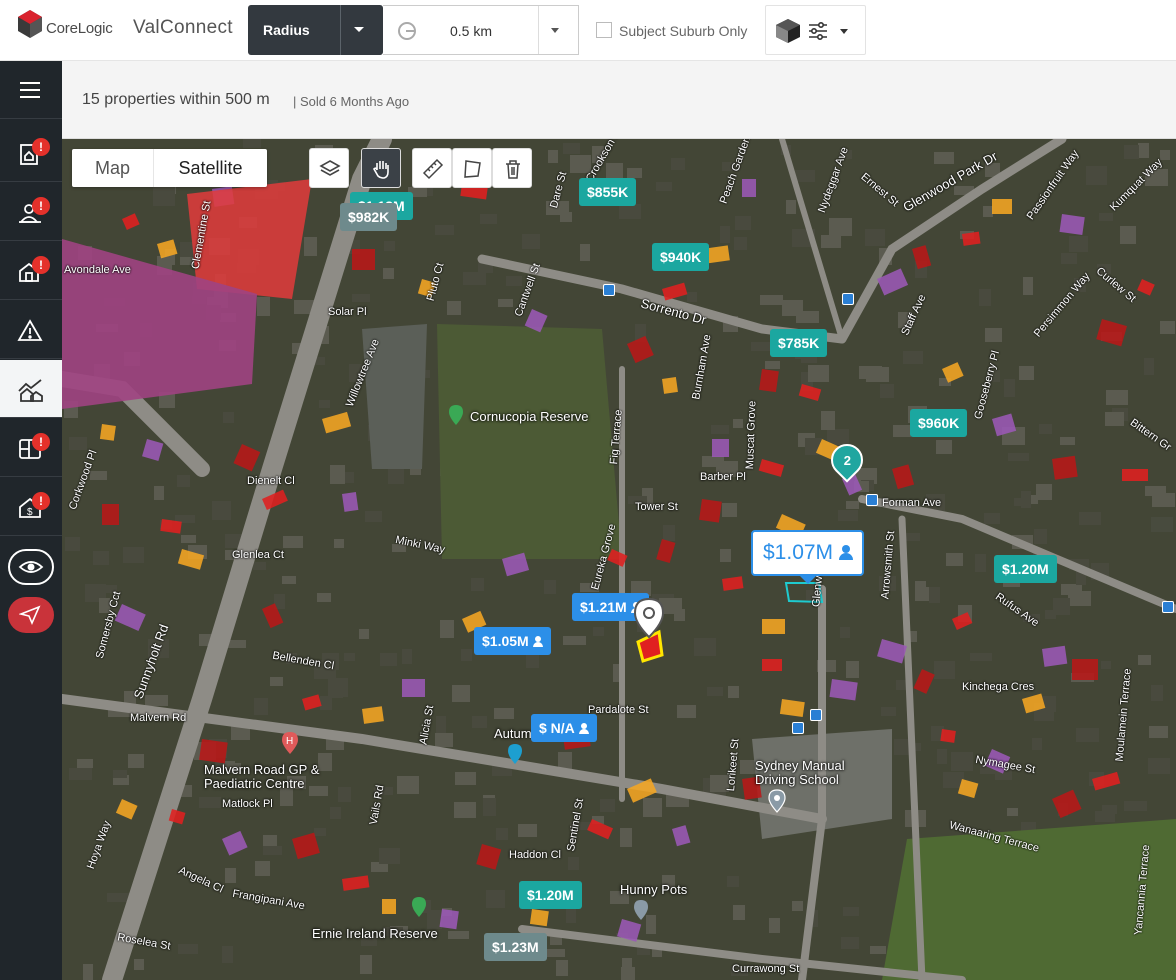 The image size is (1176, 980). What do you see at coordinates (515, 754) in the screenshot?
I see `camera-pin-icon` at bounding box center [515, 754].